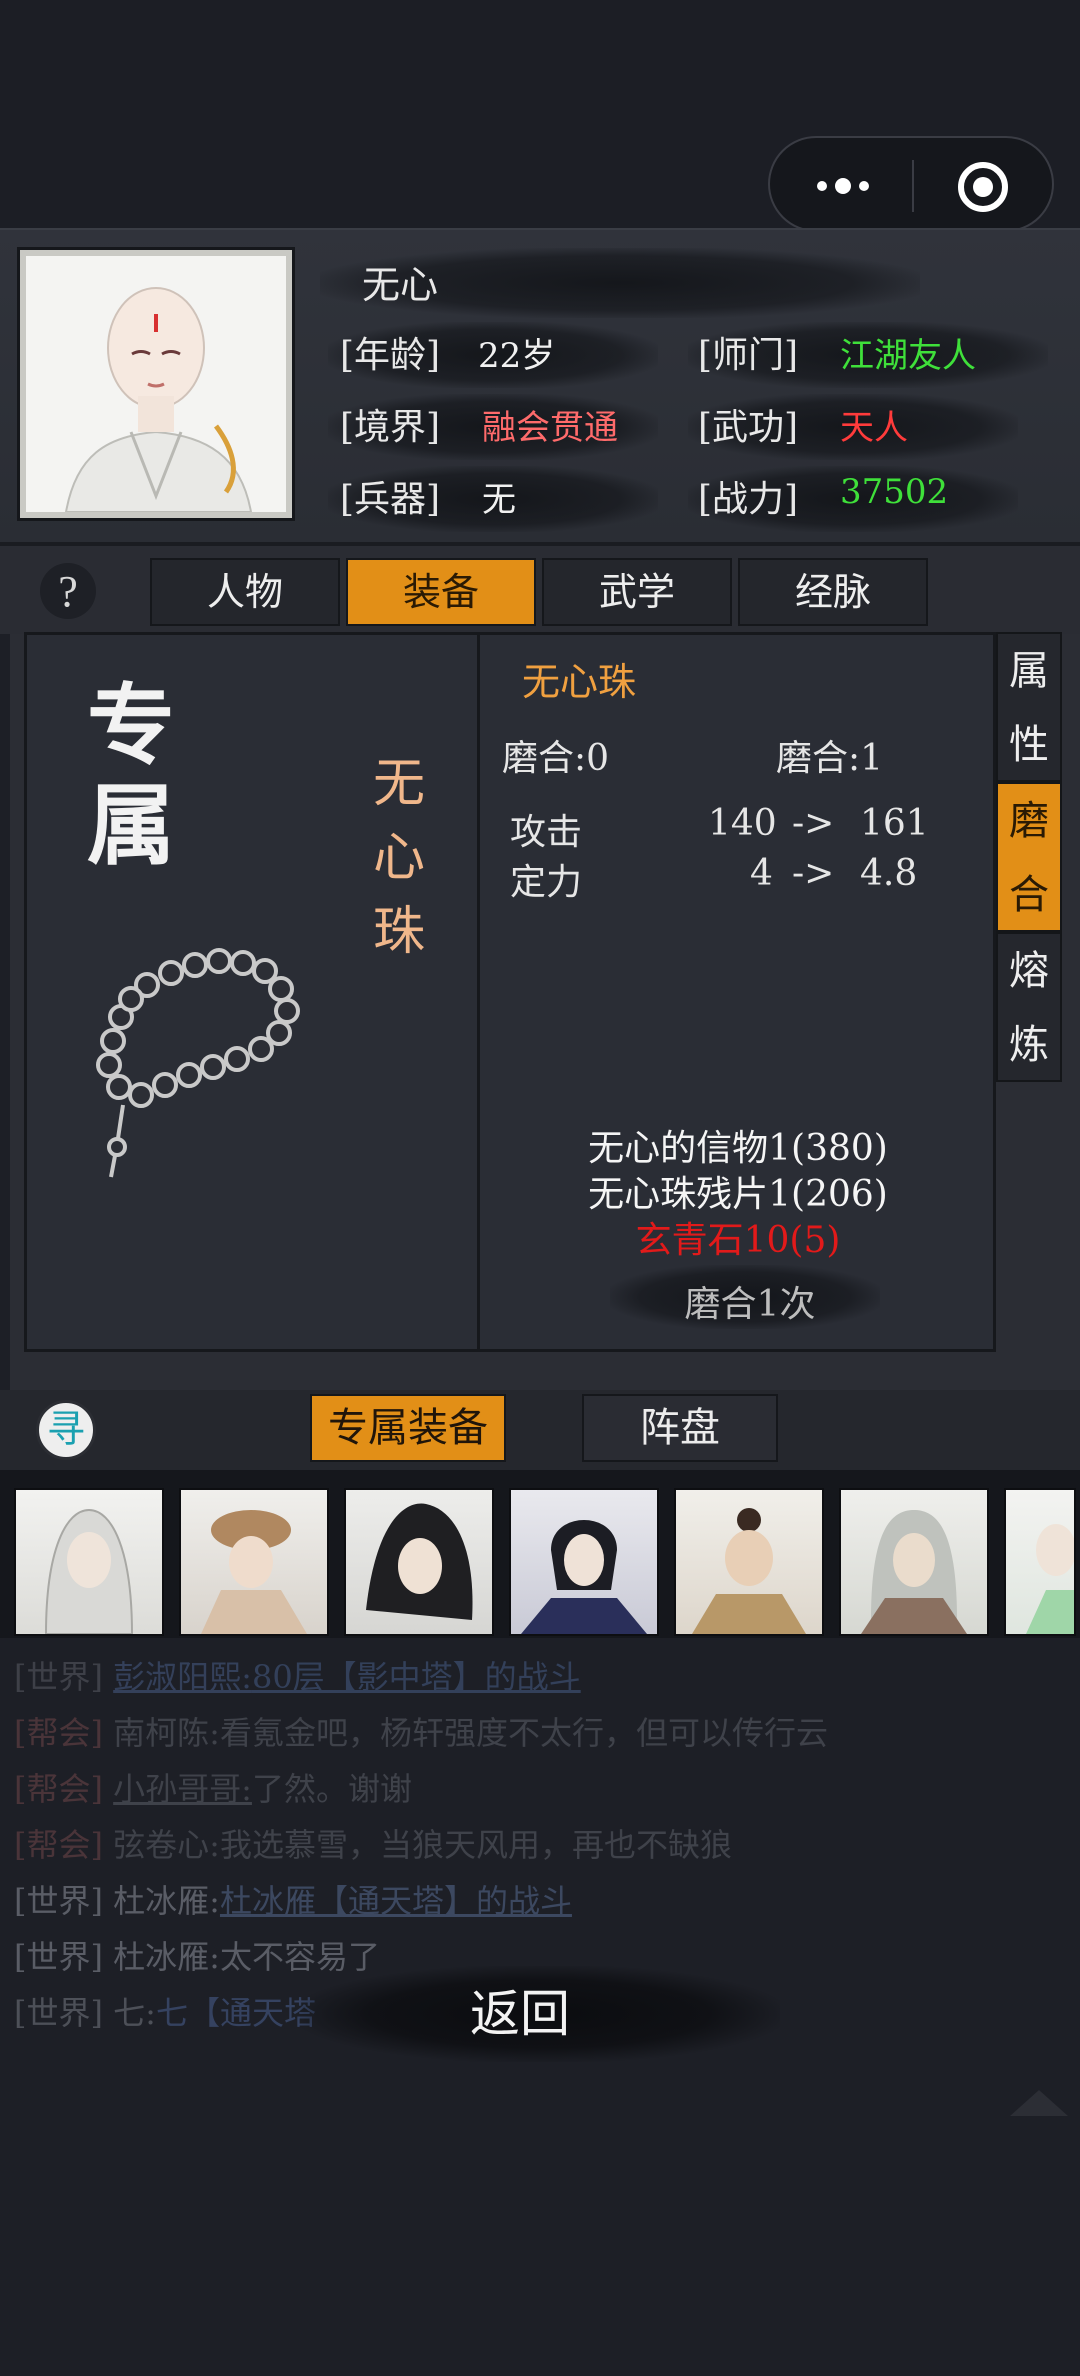 The height and width of the screenshot is (2376, 1080). Describe the element at coordinates (198, 1063) in the screenshot. I see `prayer-beads-image` at that location.